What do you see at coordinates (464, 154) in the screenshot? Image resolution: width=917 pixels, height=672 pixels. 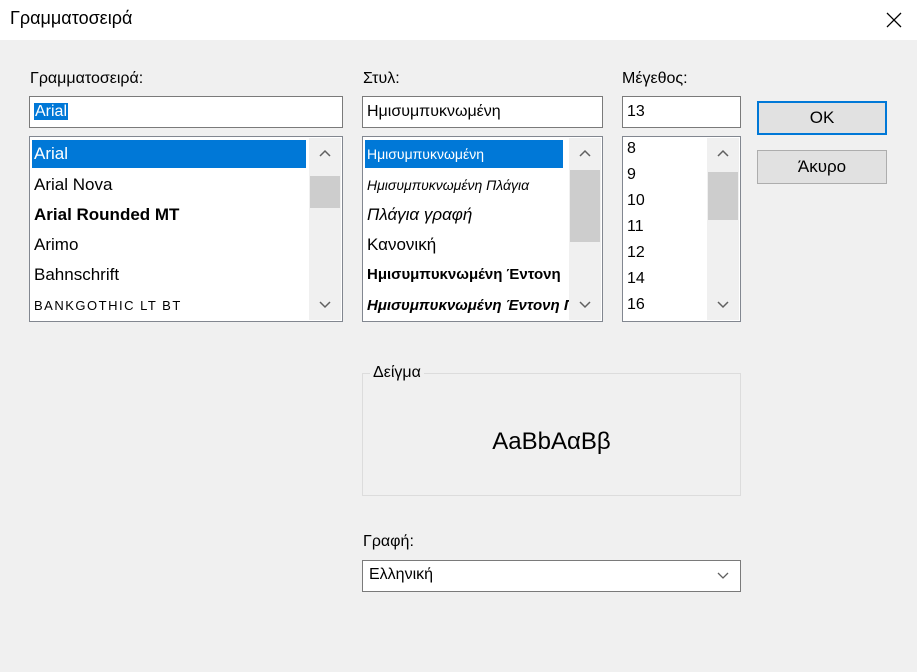 I see `style-list-item: Ημισυμπυκνωμένη` at bounding box center [464, 154].